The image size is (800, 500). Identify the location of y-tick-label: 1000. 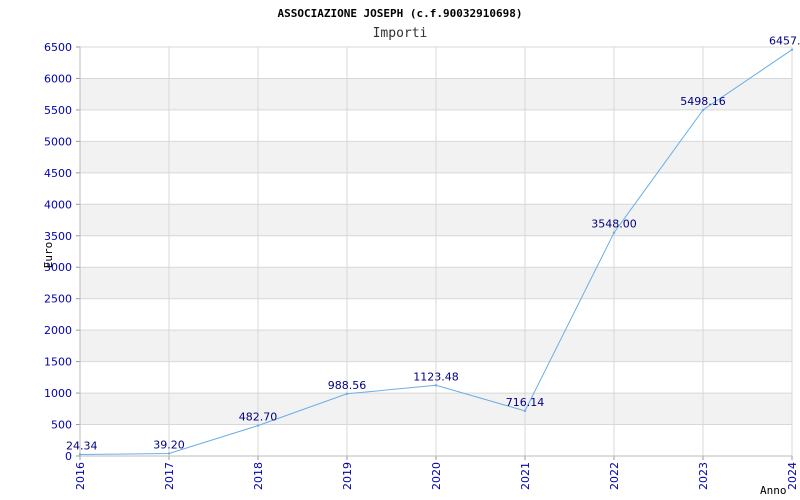
(58, 393).